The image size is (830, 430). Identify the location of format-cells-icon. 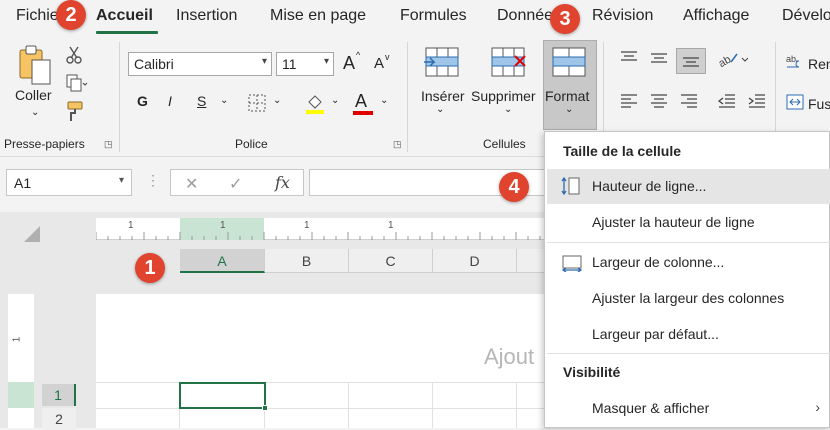
(569, 64).